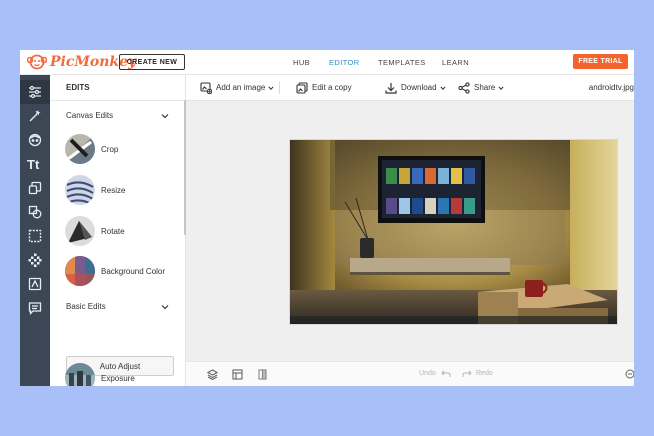 This screenshot has height=436, width=654. I want to click on exposure-thumbnail, so click(80, 374).